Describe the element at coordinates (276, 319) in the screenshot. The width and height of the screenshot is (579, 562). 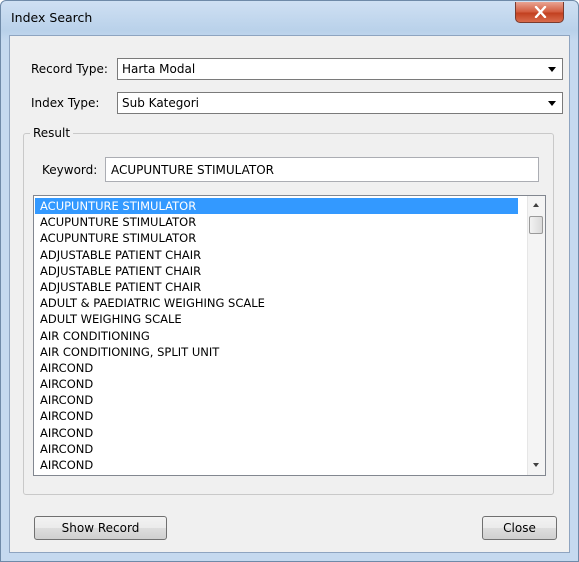
I see `list-item: ADULT WEIGHING SCALE` at that location.